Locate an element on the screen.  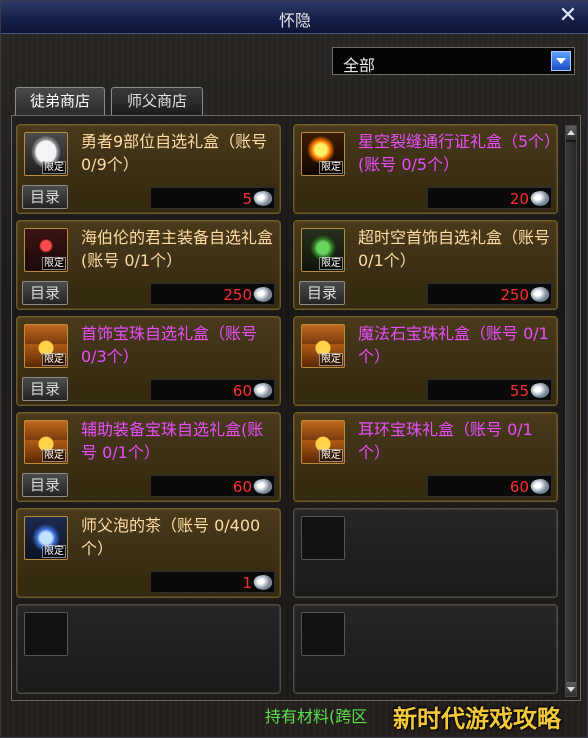
shop-item: 限定 师父泡的茶（账号 0/400个） 1 is located at coordinates (148, 553).